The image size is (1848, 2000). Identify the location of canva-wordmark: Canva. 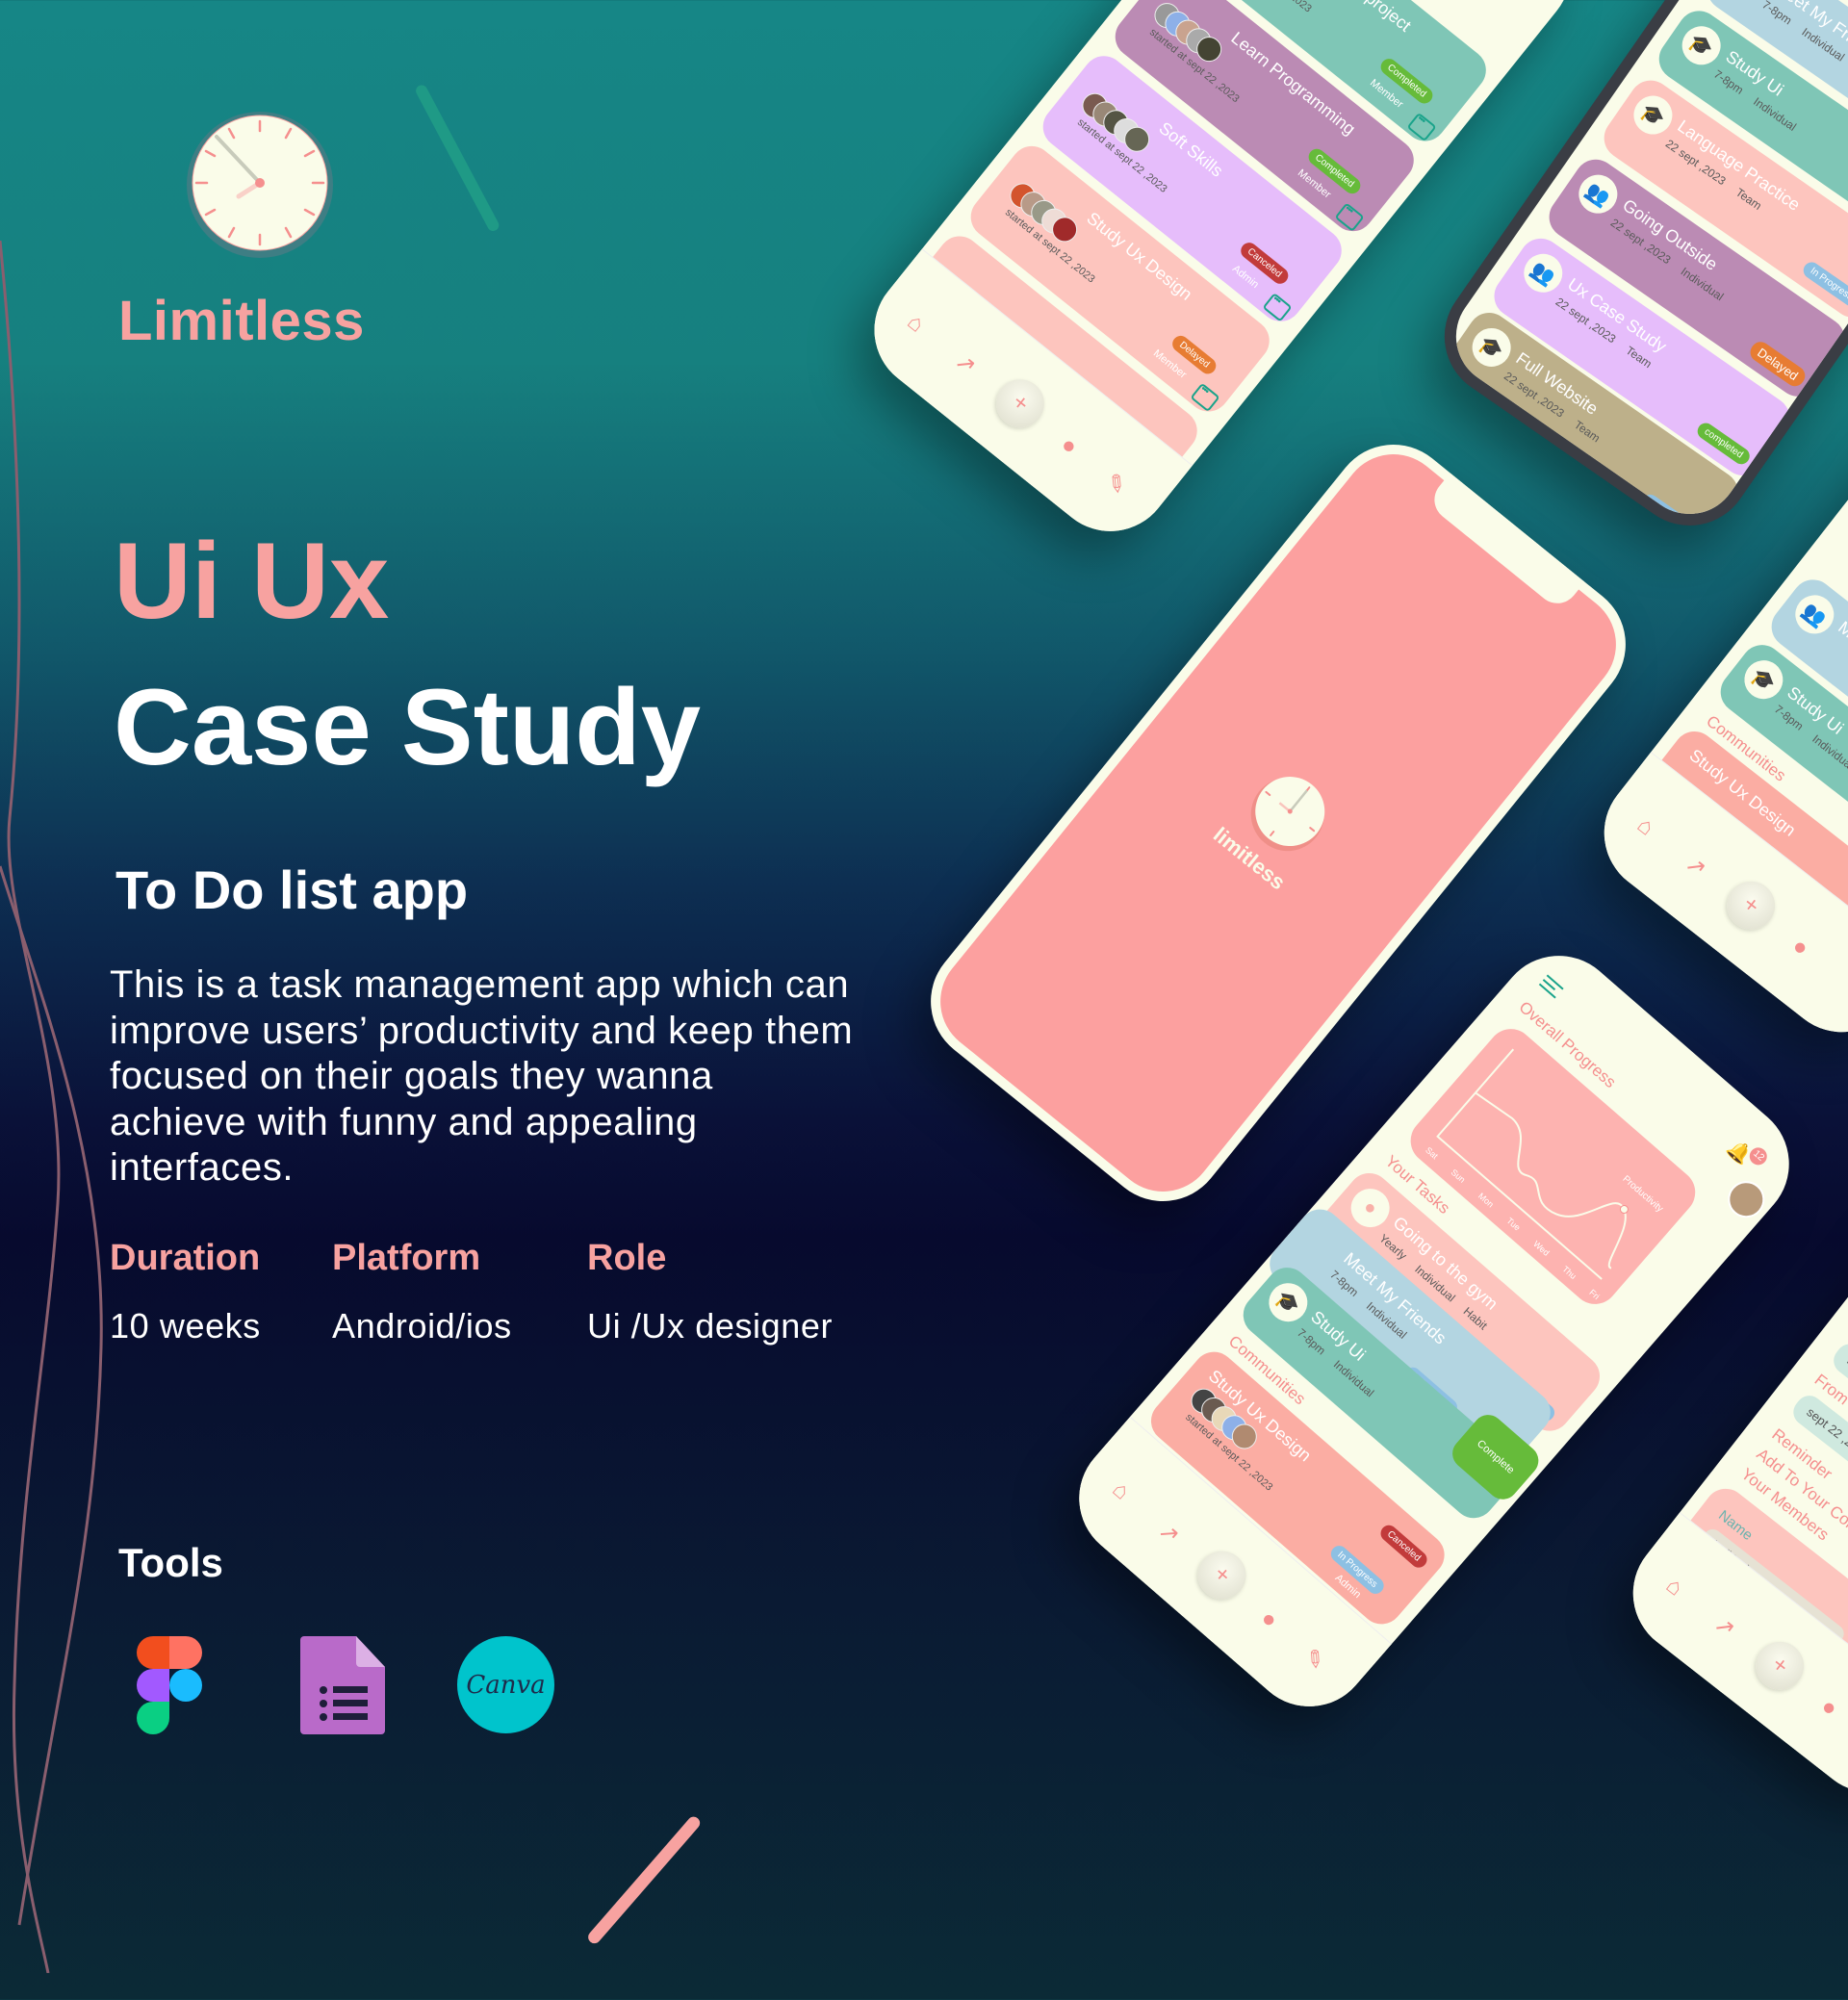
(506, 1685).